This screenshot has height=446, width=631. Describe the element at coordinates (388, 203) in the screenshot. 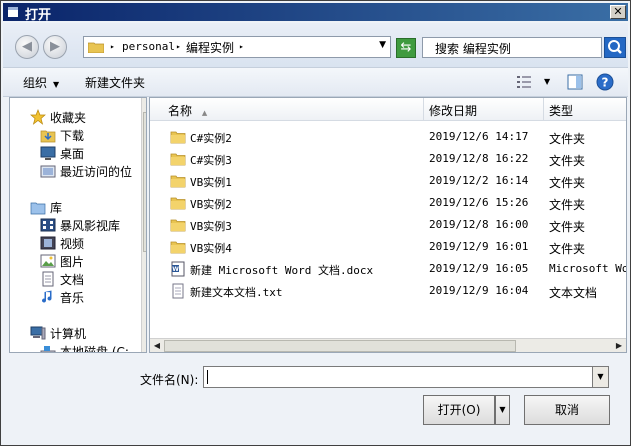

I see `file-row: VB实例2 2019/12/6 15:26 文件夹` at that location.